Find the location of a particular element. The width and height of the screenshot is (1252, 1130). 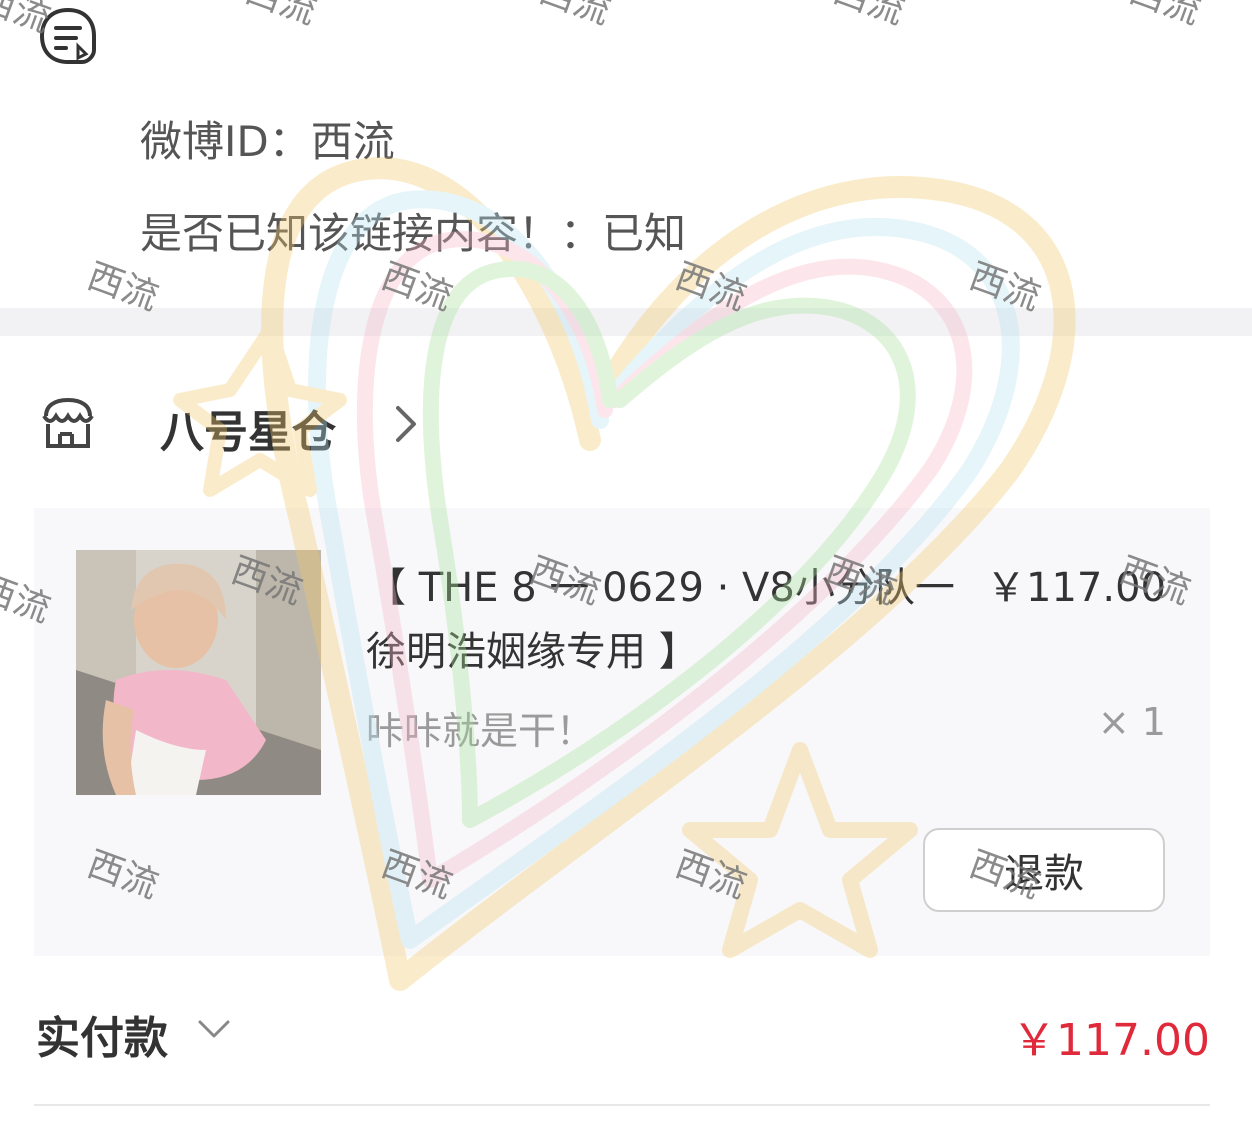

product-title: 【 THE 8 一 0629 · V8小分队一 徐明浩姻缘专用 】 is located at coordinates (666, 620).